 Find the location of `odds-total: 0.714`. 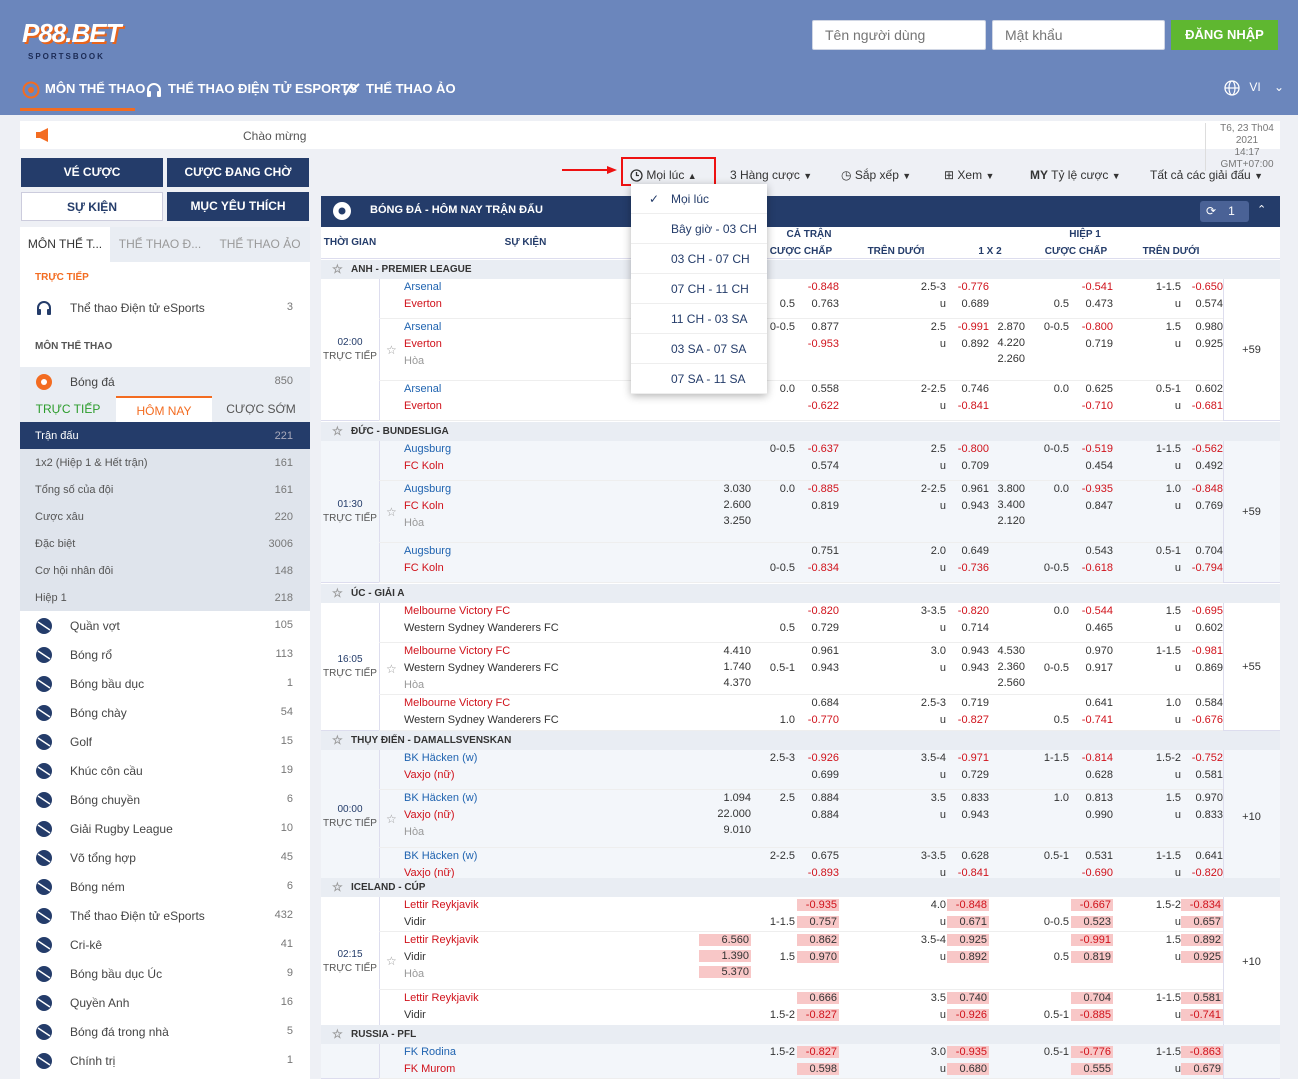

odds-total: 0.714 is located at coordinates (968, 628).